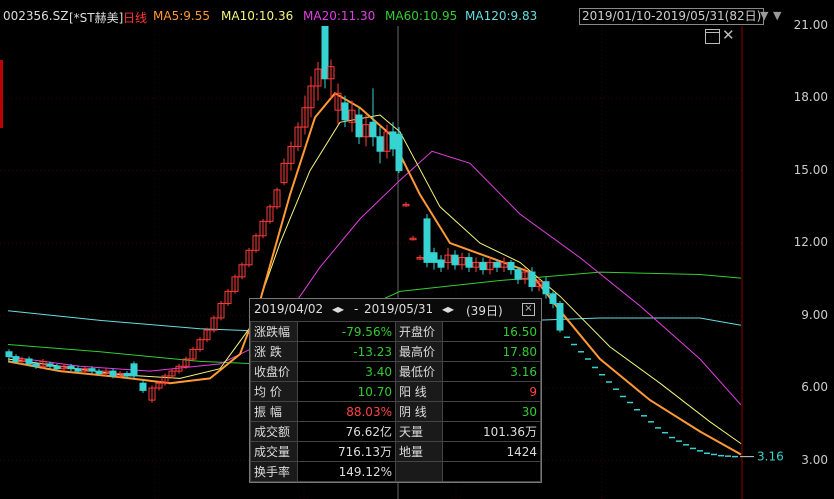 The image size is (834, 499). Describe the element at coordinates (418, 431) in the screenshot. I see `stat-label: 天量` at that location.